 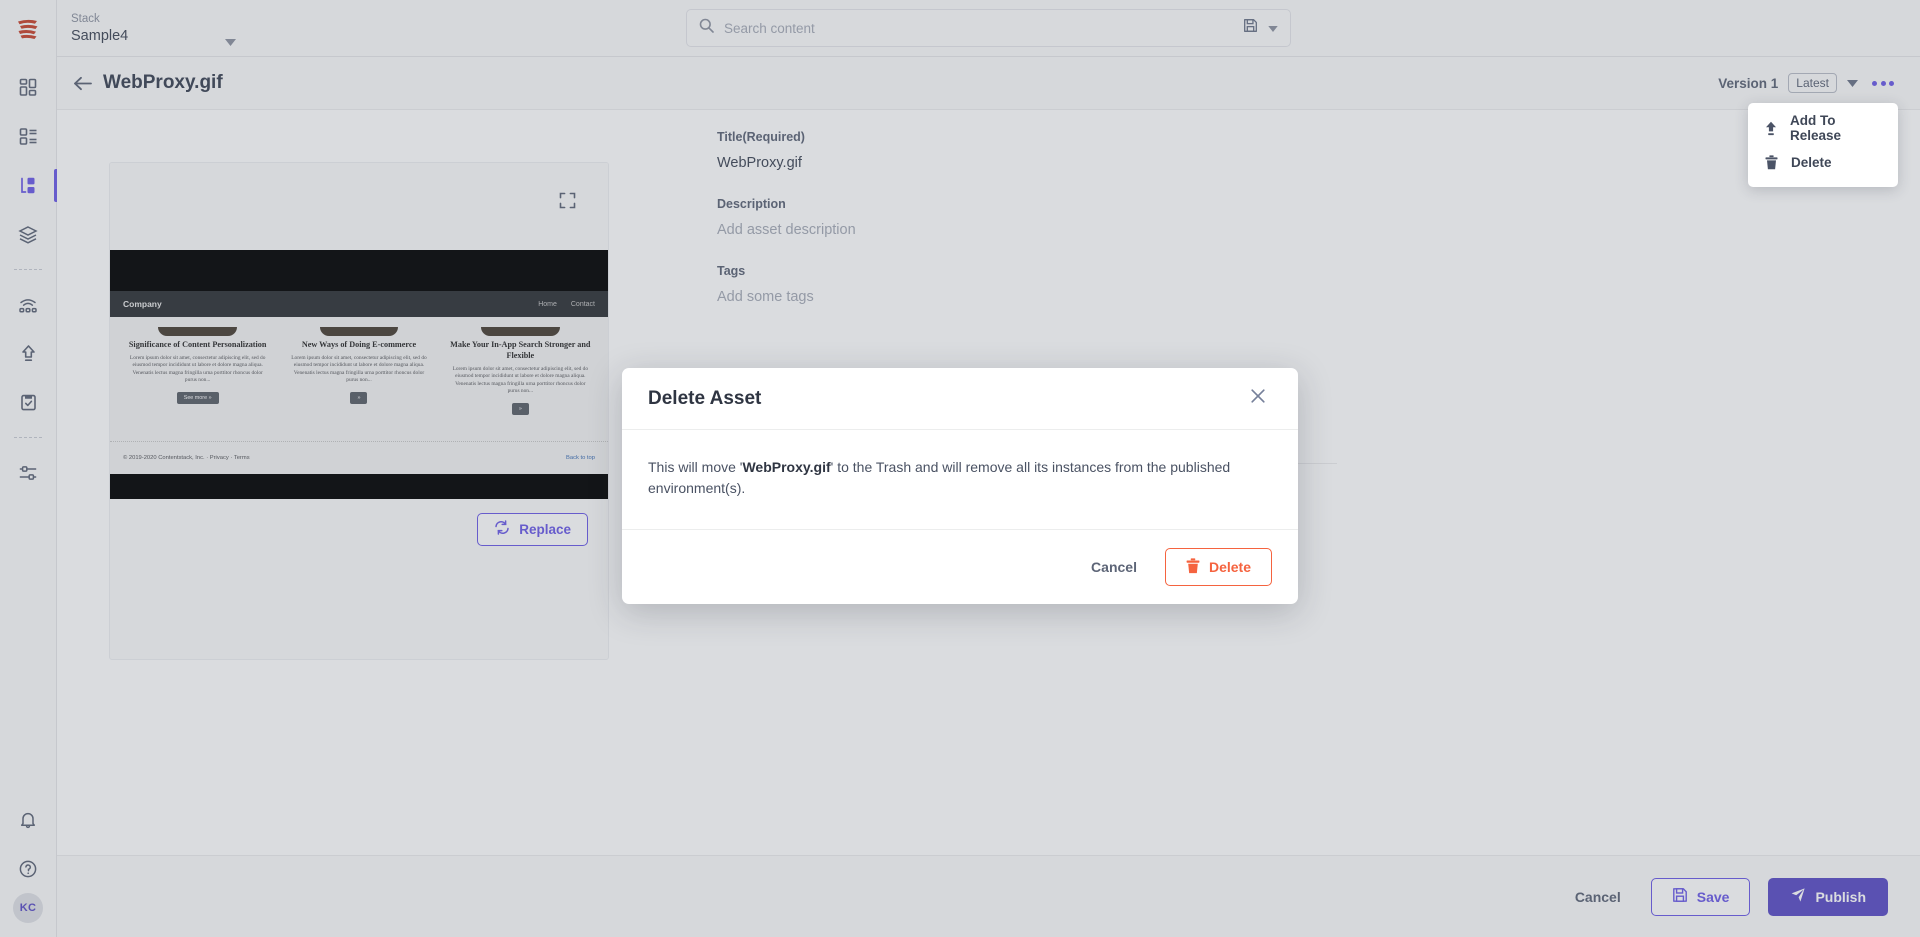 What do you see at coordinates (1811, 162) in the screenshot?
I see `menu-item-label: Delete` at bounding box center [1811, 162].